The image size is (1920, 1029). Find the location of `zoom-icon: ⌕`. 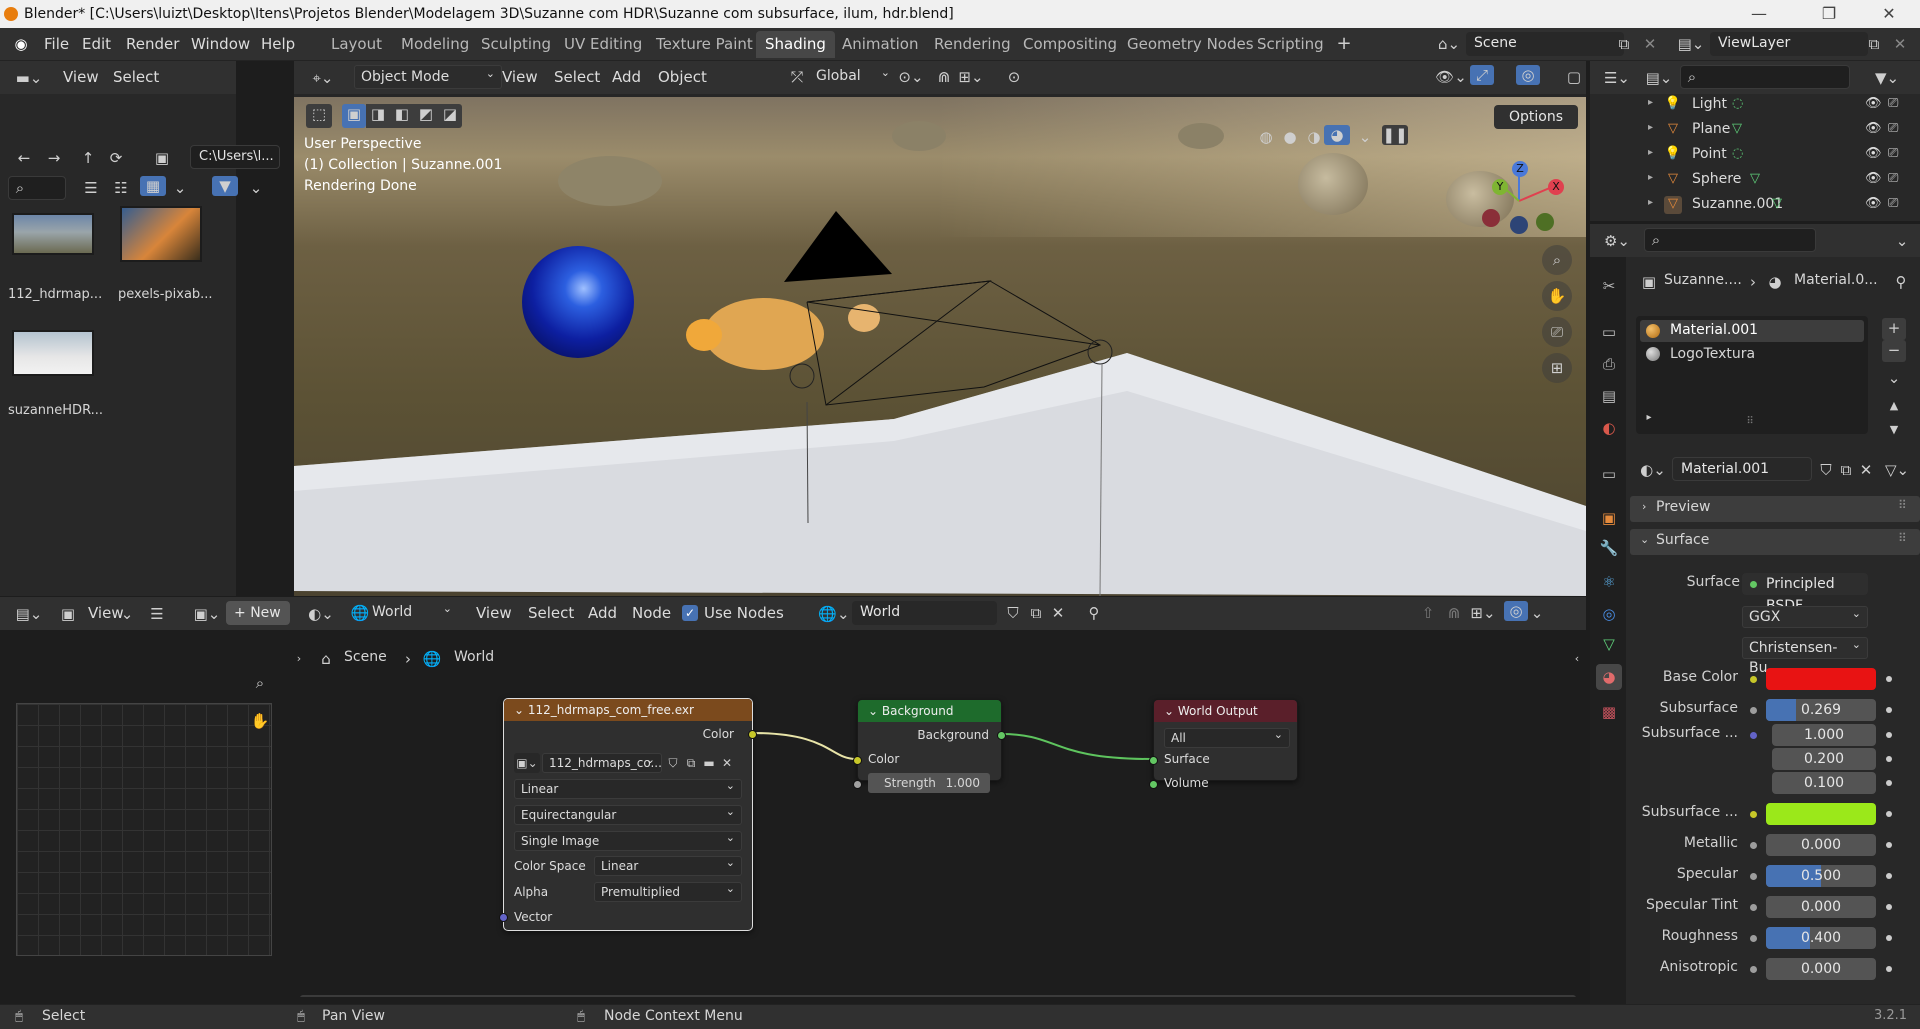

zoom-icon: ⌕ is located at coordinates (260, 683).